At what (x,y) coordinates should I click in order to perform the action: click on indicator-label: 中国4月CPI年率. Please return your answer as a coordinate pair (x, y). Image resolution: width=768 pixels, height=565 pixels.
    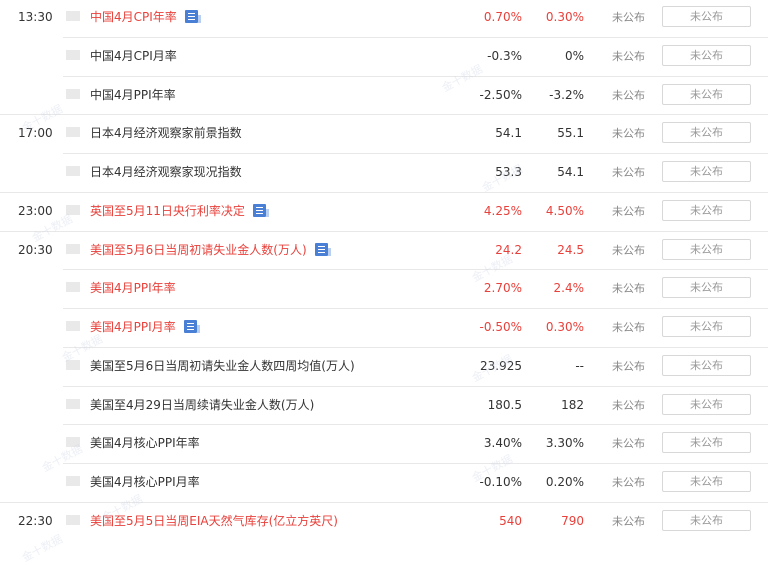
    Looking at the image, I should click on (133, 17).